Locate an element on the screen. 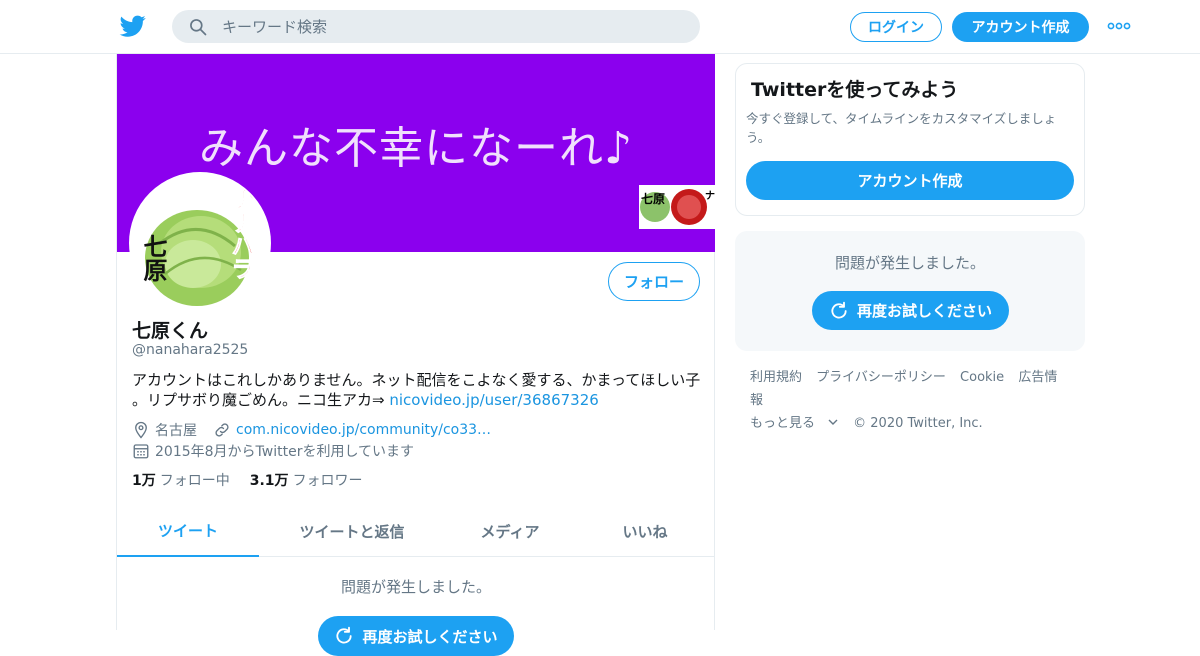 The image size is (1200, 656). login-button: ログイン is located at coordinates (896, 27).